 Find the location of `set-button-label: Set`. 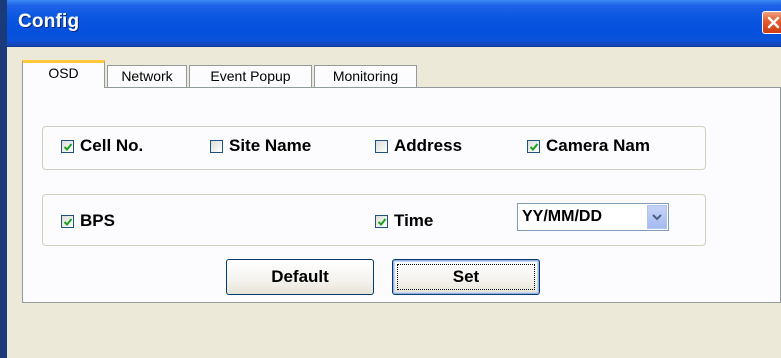

set-button-label: Set is located at coordinates (466, 276).